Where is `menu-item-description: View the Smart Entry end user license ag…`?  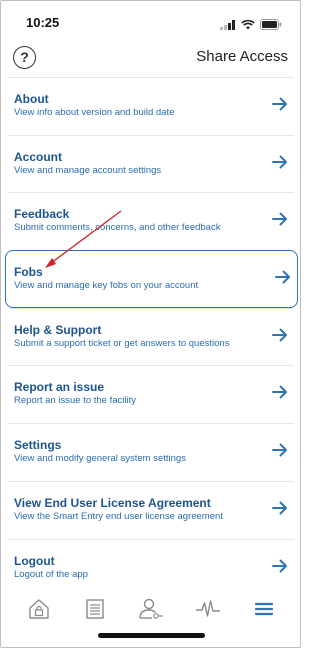
menu-item-description: View the Smart Entry end user license ag… is located at coordinates (118, 516).